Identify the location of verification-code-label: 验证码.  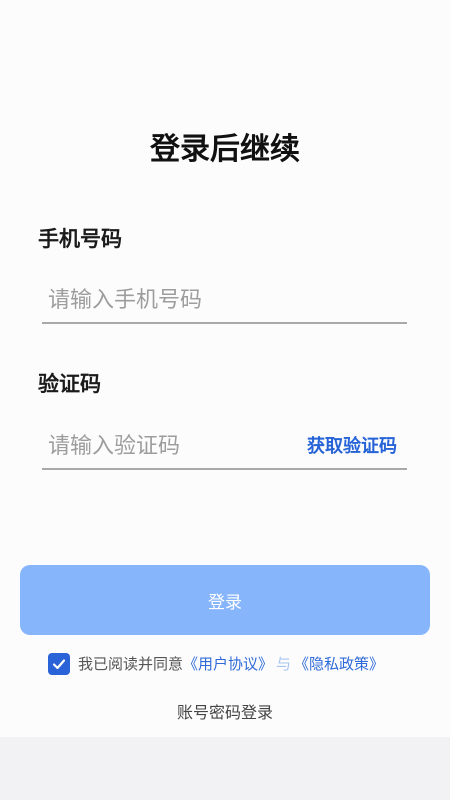
(69, 384).